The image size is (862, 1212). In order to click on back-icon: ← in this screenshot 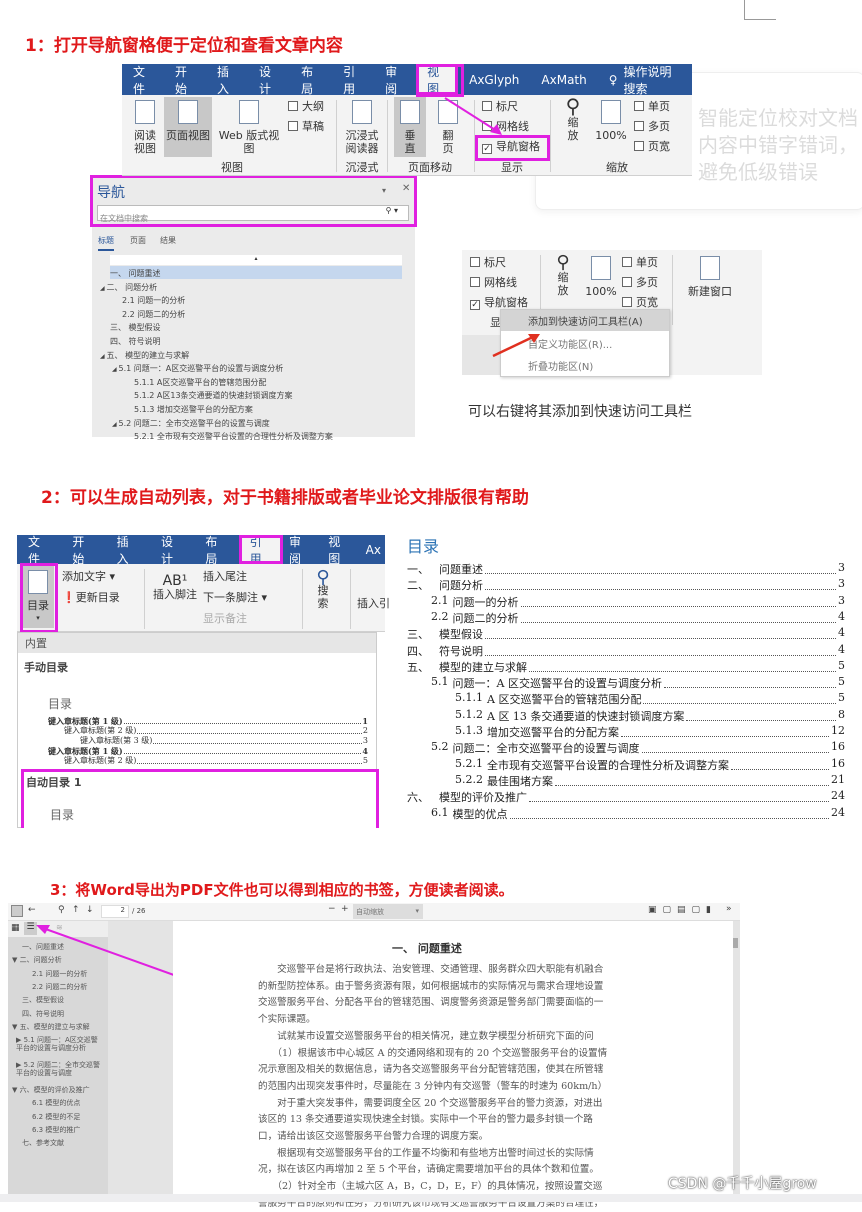, I will do `click(32, 910)`.